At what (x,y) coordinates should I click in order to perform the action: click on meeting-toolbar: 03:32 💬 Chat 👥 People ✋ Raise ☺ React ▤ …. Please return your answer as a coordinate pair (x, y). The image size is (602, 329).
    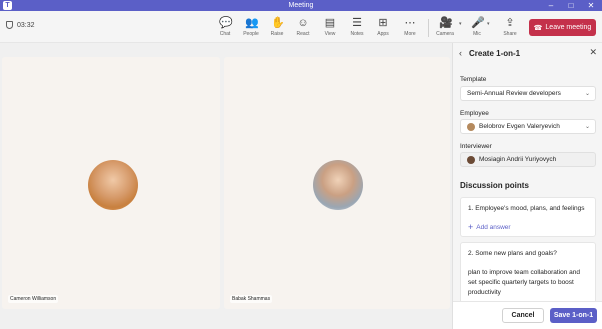
    Looking at the image, I should click on (301, 27).